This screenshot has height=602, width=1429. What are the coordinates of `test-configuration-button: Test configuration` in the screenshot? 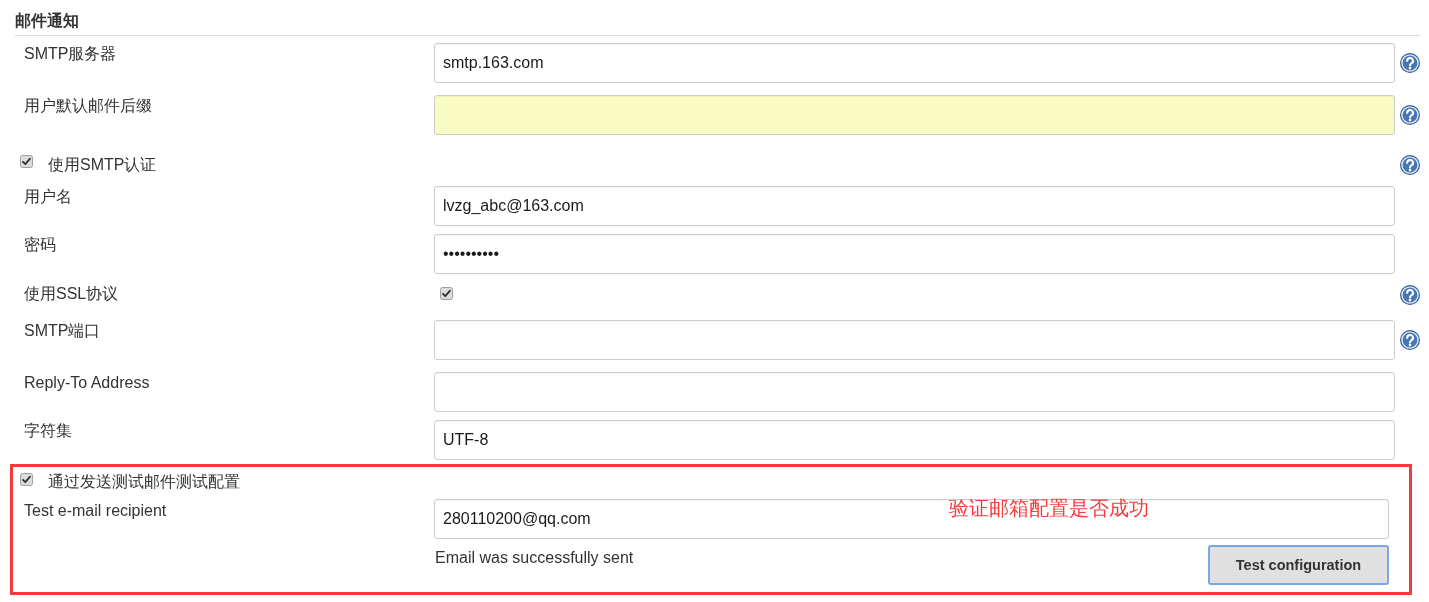 It's located at (1298, 565).